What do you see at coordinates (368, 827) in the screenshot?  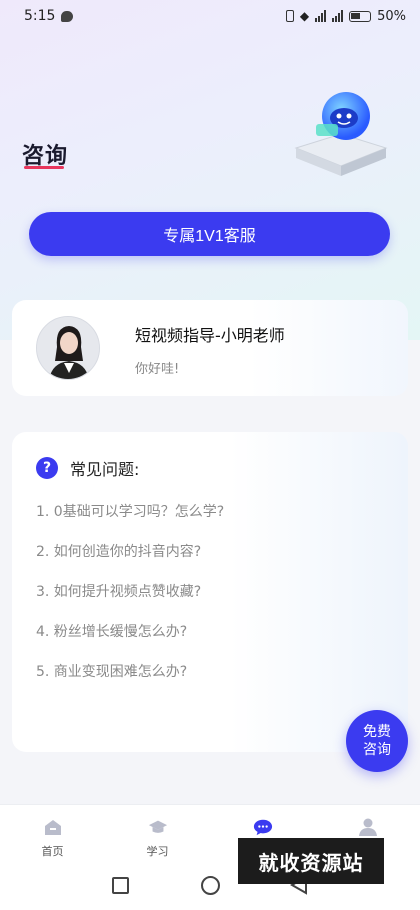 I see `user-icon` at bounding box center [368, 827].